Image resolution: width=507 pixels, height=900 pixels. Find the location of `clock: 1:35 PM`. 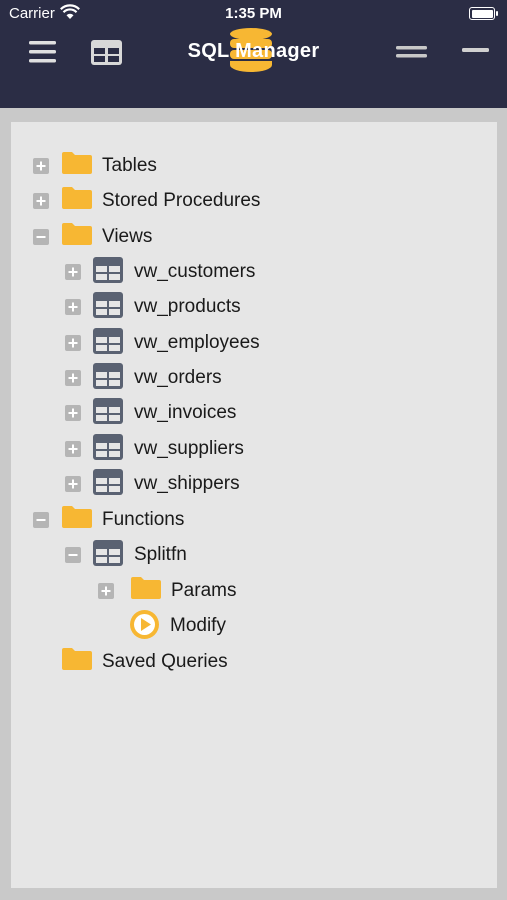

clock: 1:35 PM is located at coordinates (253, 13).